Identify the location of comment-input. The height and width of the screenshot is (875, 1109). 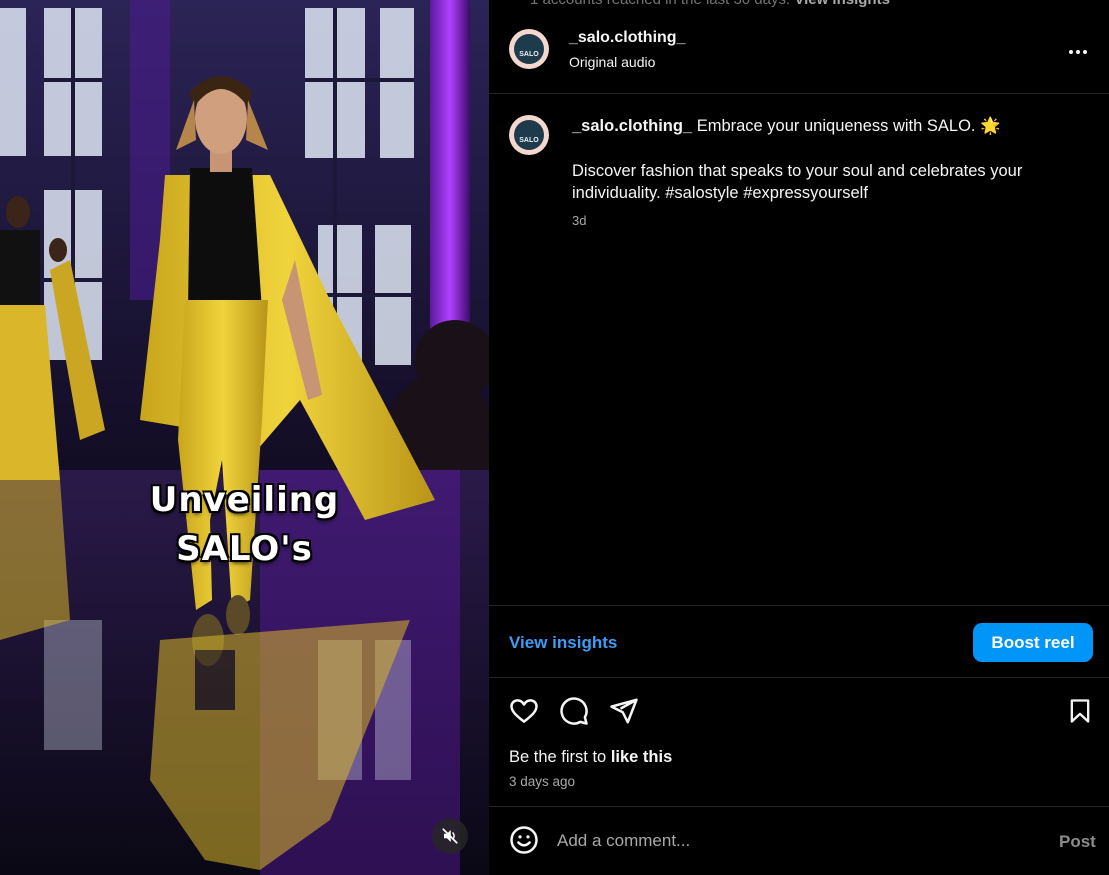
(792, 841).